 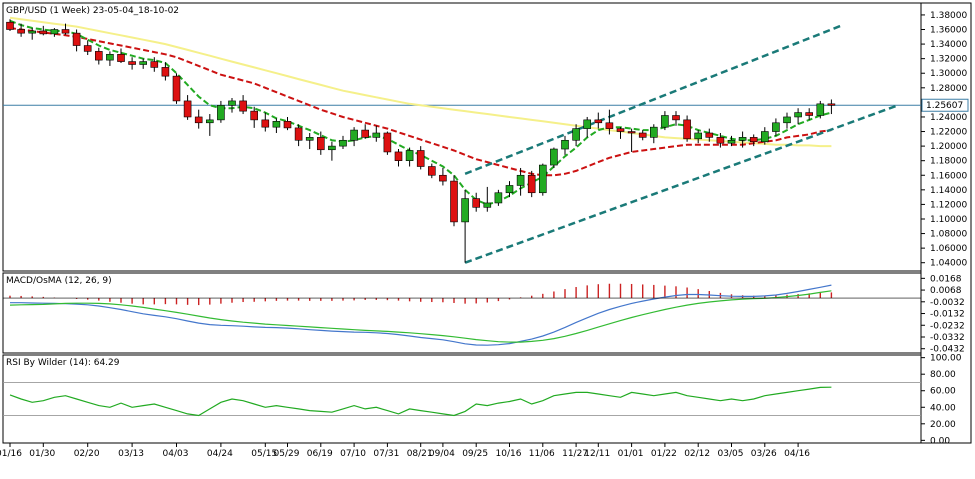 I want to click on x-tick-label: 12/11, so click(x=597, y=454).